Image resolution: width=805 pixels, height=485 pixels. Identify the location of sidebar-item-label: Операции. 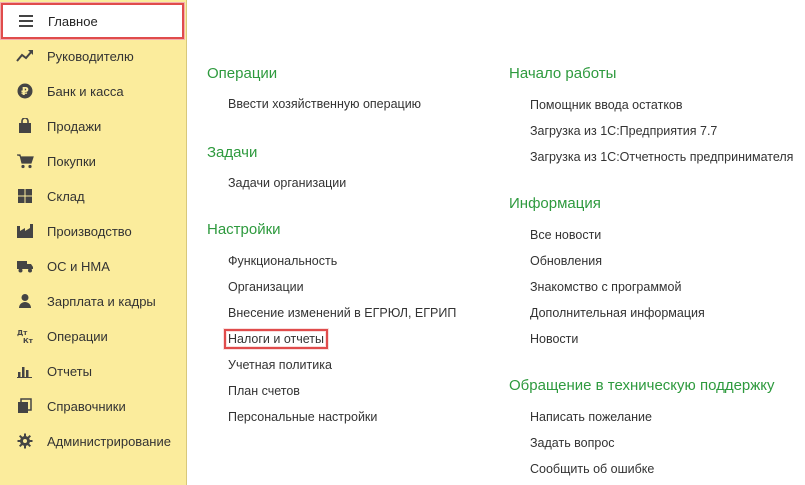
(77, 336).